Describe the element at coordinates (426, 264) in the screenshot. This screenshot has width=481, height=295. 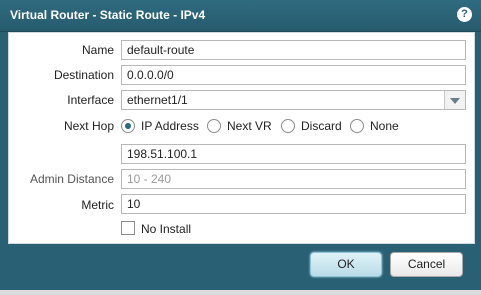
I see `cancel-button: Cancel` at that location.